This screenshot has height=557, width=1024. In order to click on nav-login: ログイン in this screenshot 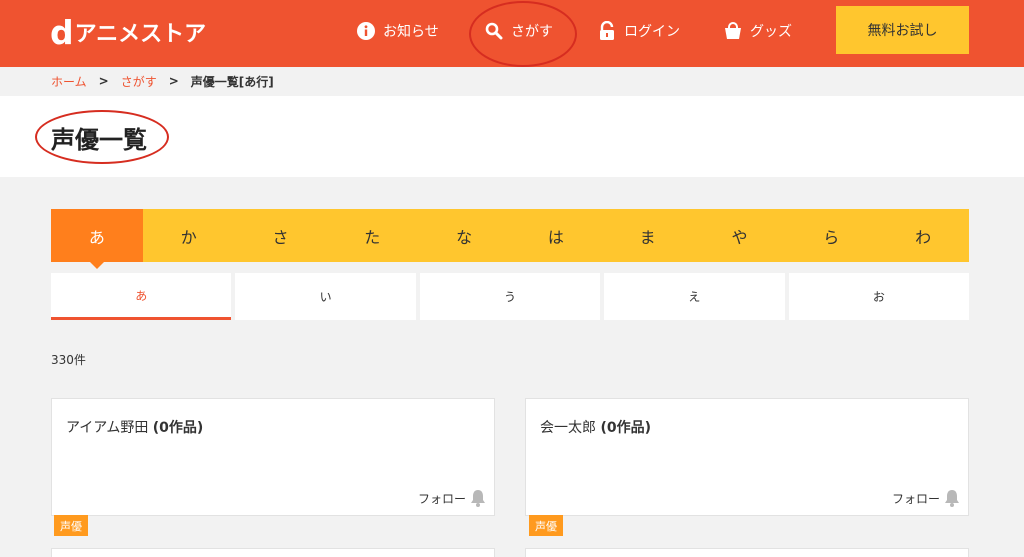, I will do `click(639, 31)`.